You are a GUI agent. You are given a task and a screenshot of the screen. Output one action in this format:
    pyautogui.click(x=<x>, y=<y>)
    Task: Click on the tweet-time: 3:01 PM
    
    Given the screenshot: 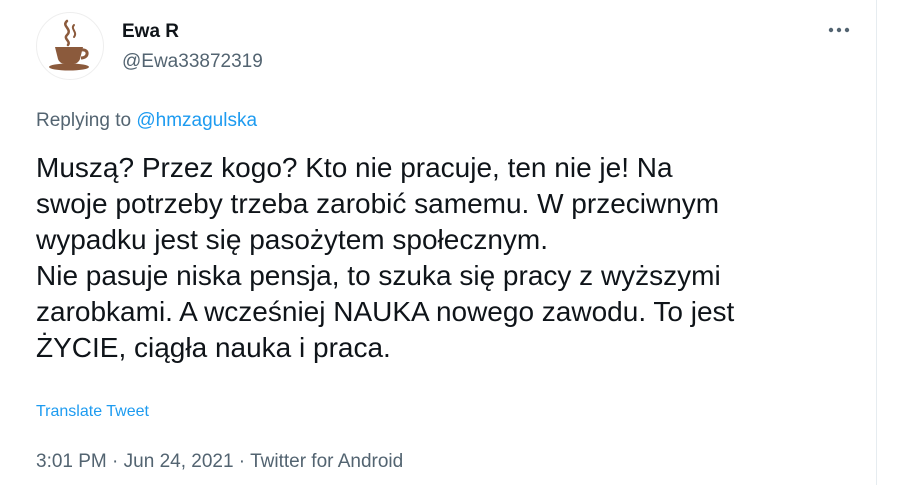 What is the action you would take?
    pyautogui.click(x=71, y=461)
    